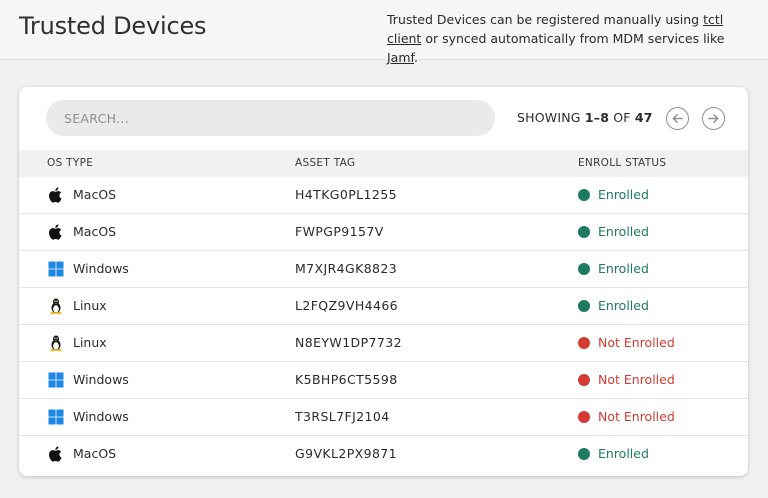 The image size is (768, 498). Describe the element at coordinates (400, 57) in the screenshot. I see `jamf-link: Jamf` at that location.